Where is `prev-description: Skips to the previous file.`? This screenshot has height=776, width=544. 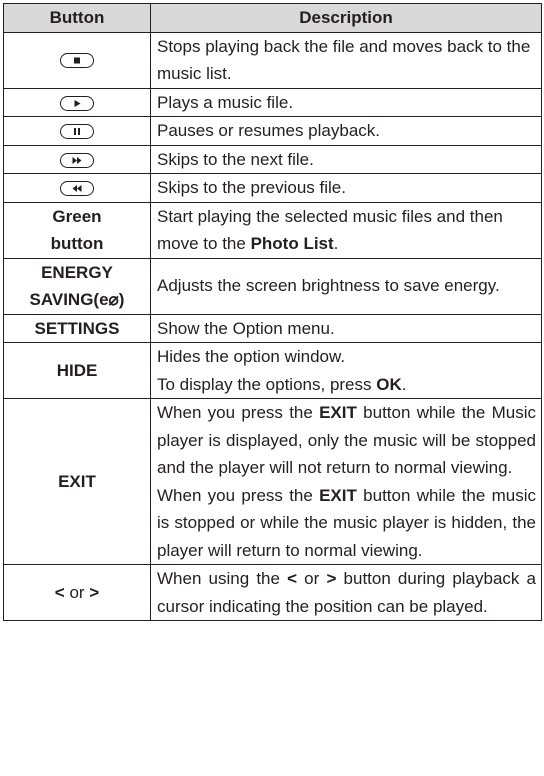 prev-description: Skips to the previous file. is located at coordinates (346, 188).